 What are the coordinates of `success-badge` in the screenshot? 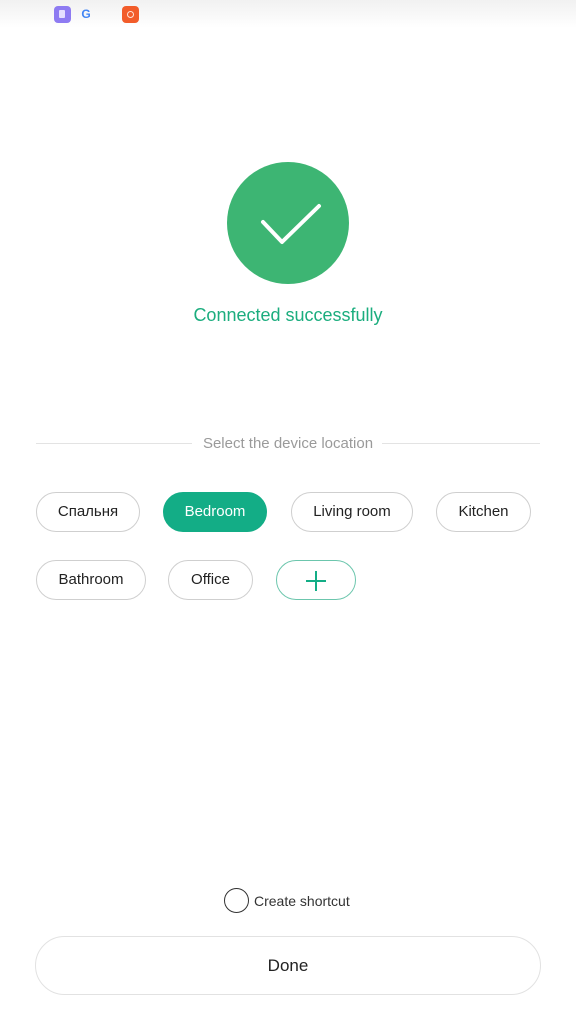 It's located at (288, 223).